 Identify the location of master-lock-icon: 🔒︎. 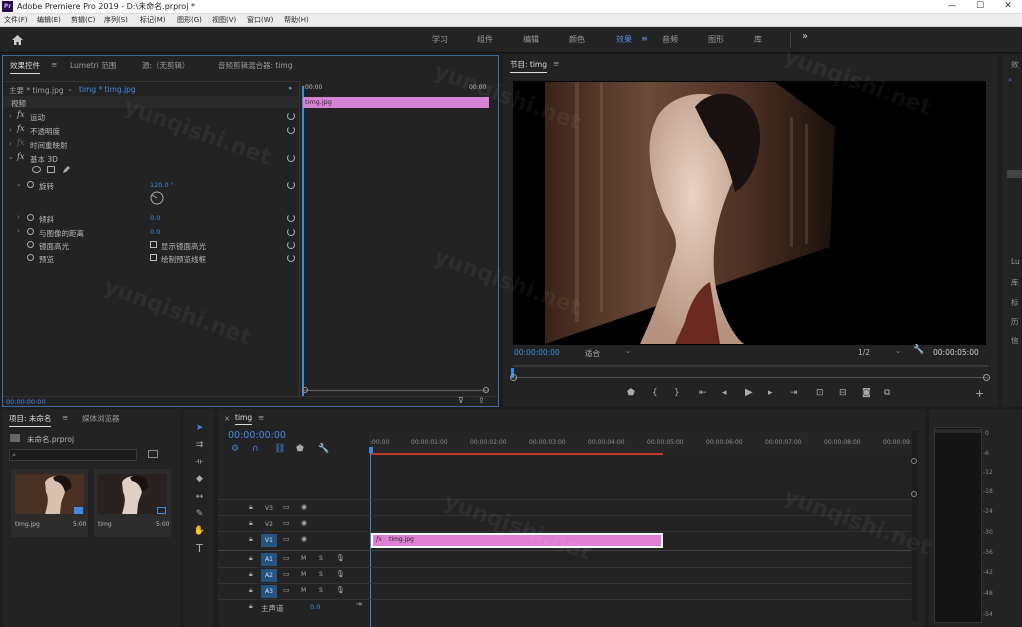
(251, 606).